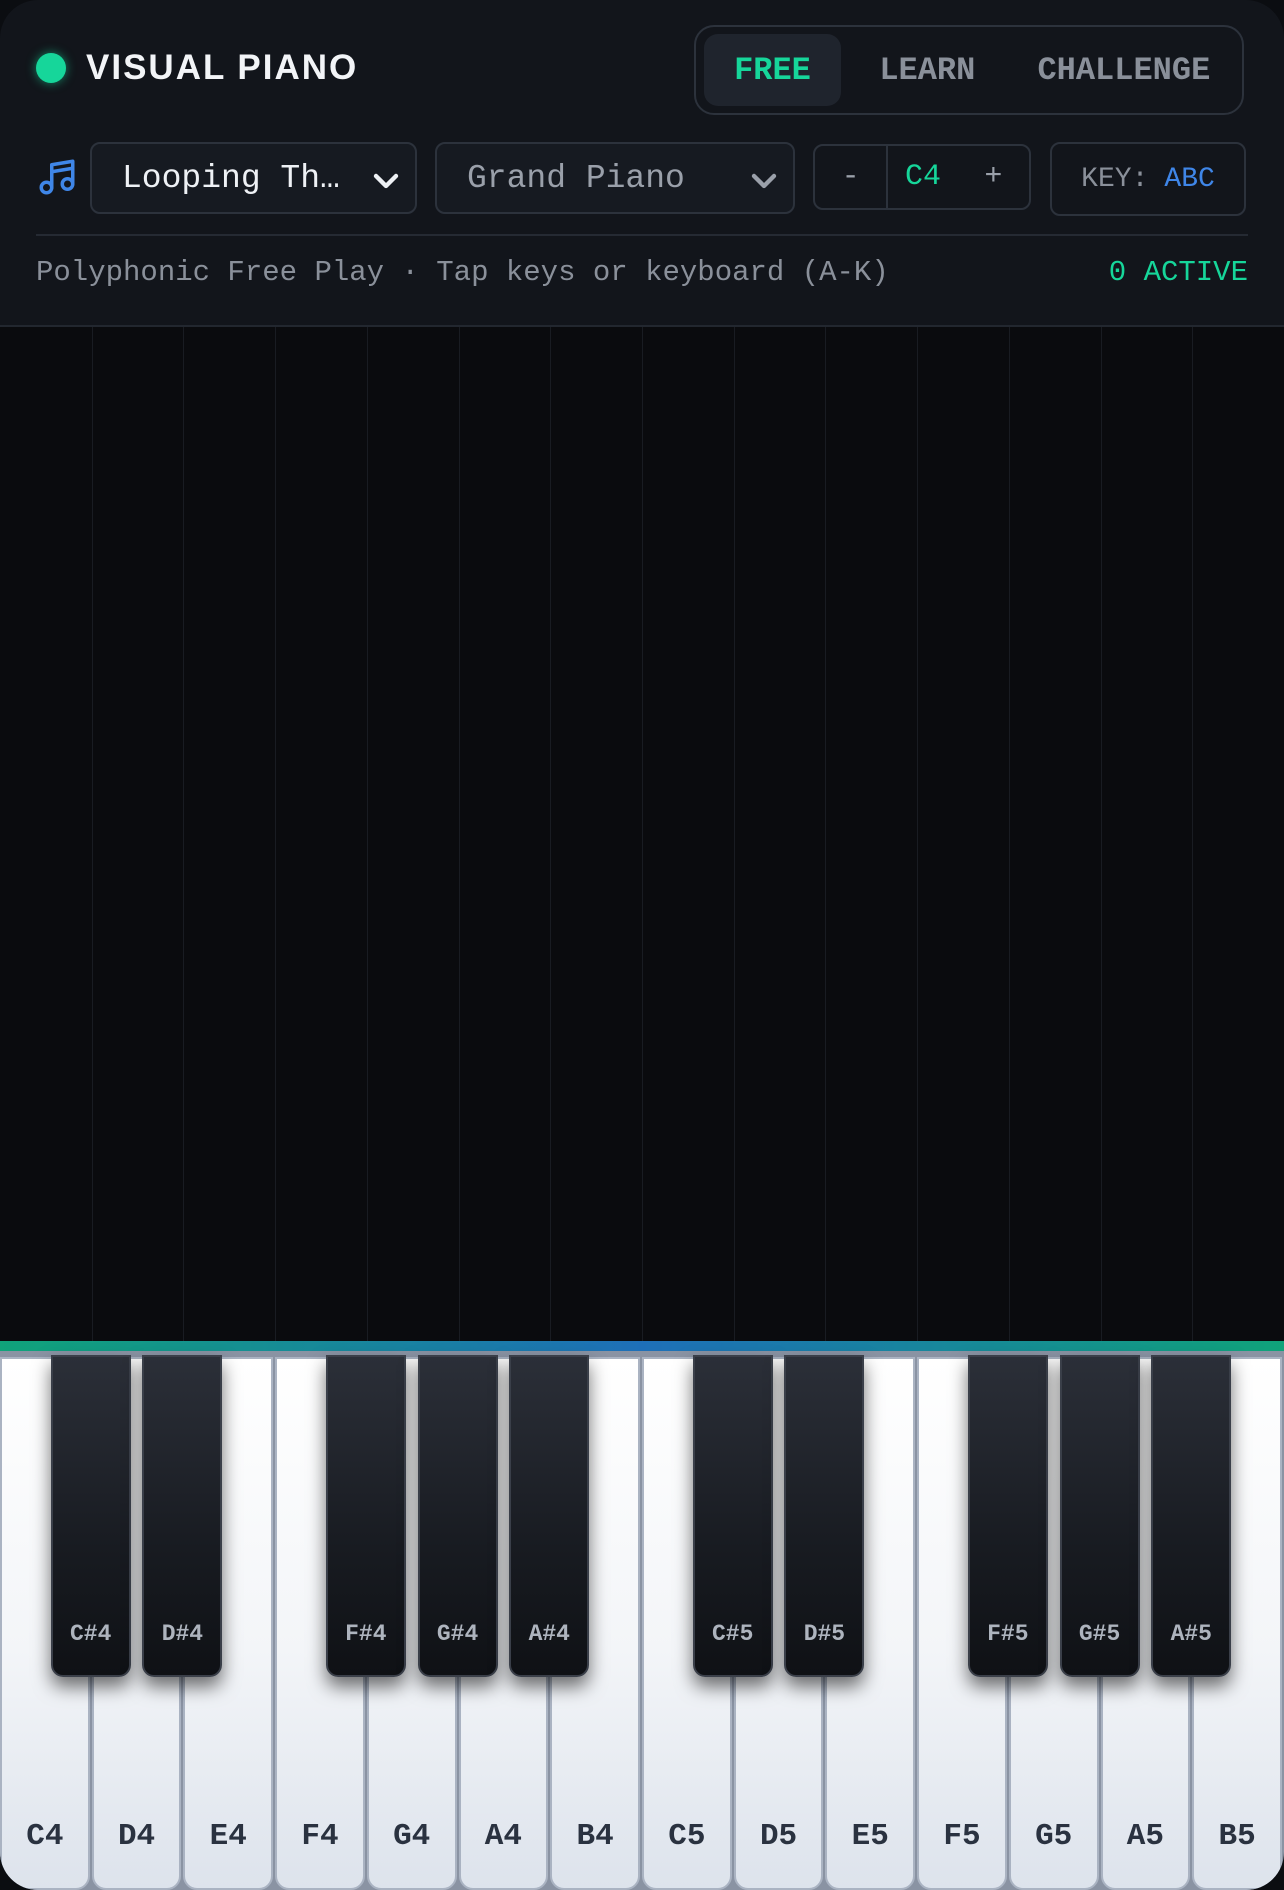 This screenshot has width=1284, height=1890. What do you see at coordinates (772, 70) in the screenshot?
I see `tab-free: FREE` at bounding box center [772, 70].